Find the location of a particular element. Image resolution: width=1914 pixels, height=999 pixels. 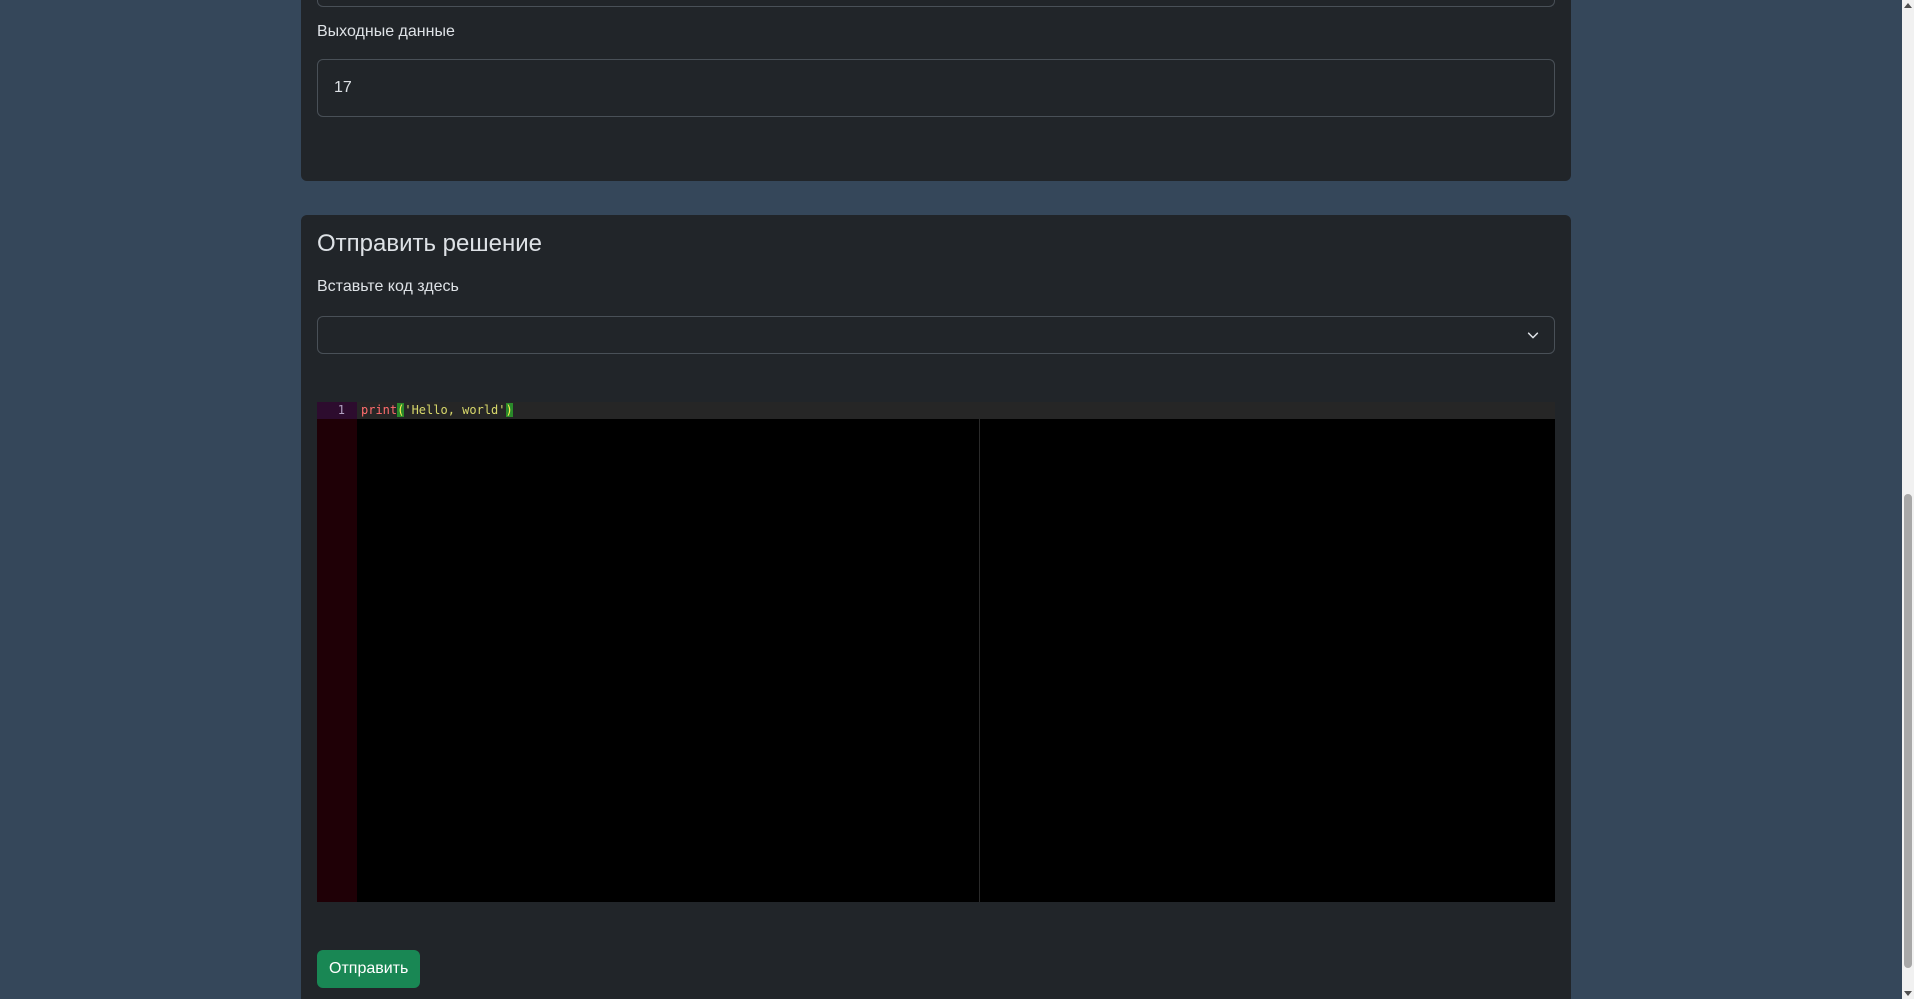

output-value-box: 17 is located at coordinates (936, 88).